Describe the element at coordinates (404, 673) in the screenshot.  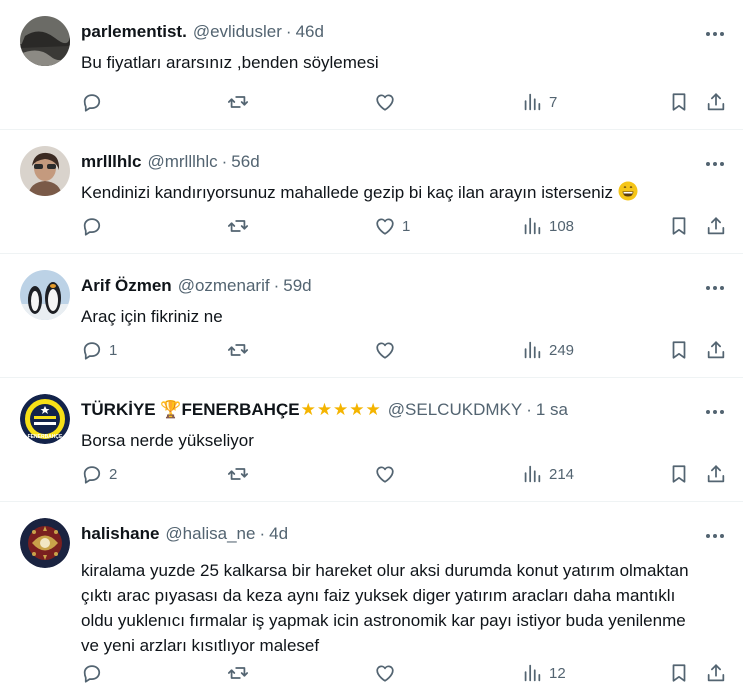
I see `action-bar: 12` at that location.